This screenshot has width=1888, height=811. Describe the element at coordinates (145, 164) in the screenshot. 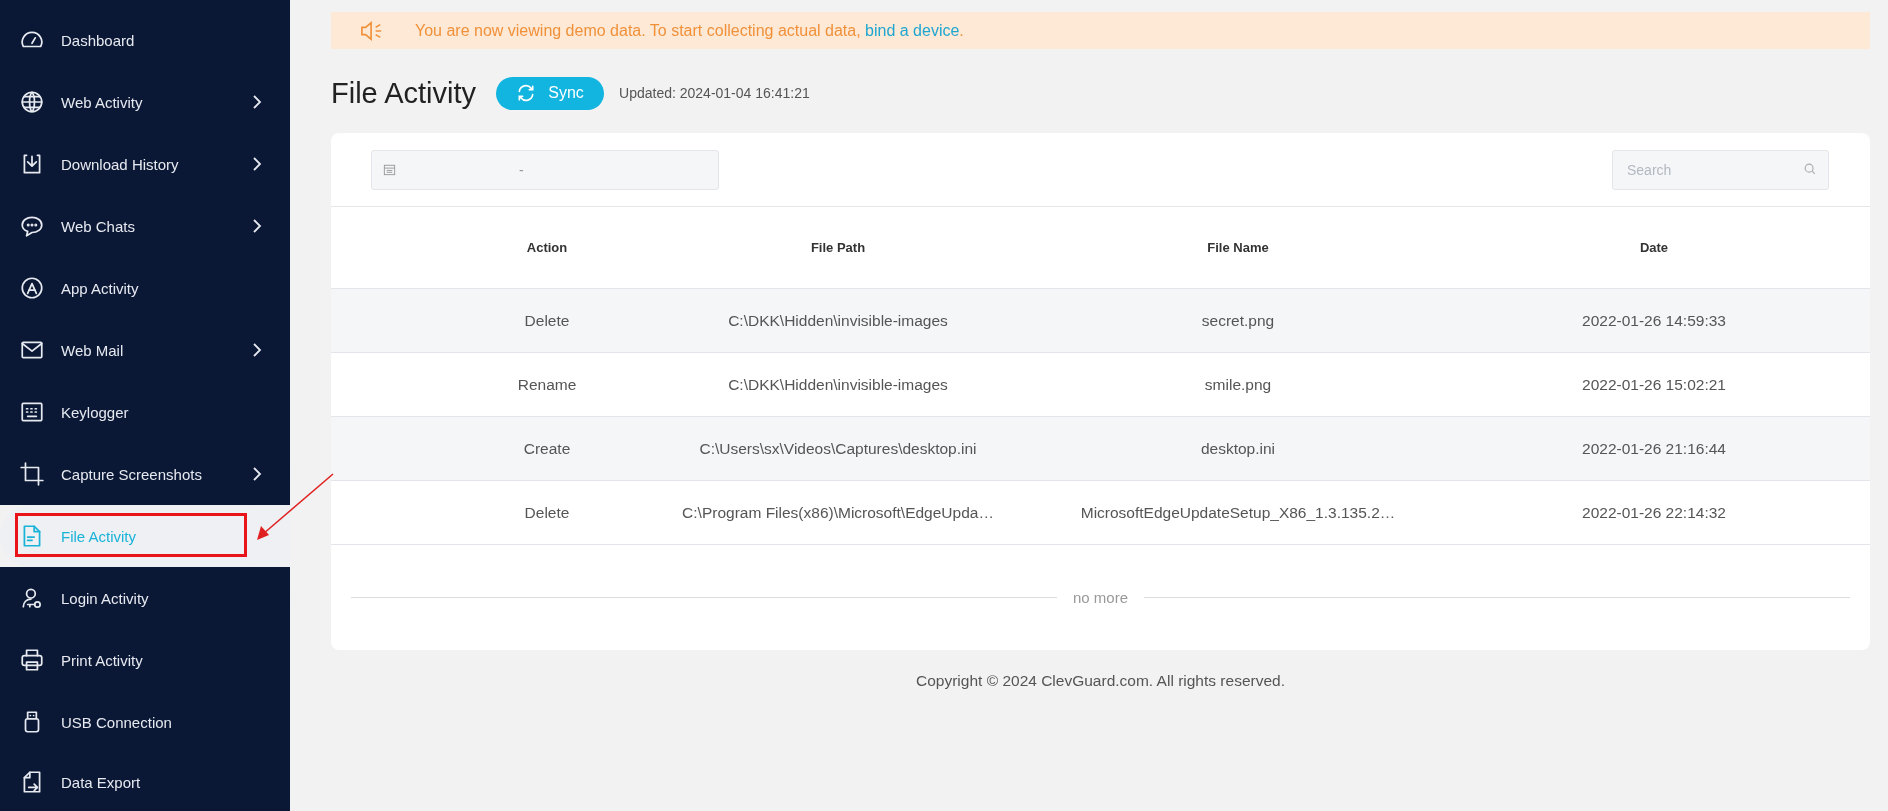

I see `sidebar-item: Download History` at that location.